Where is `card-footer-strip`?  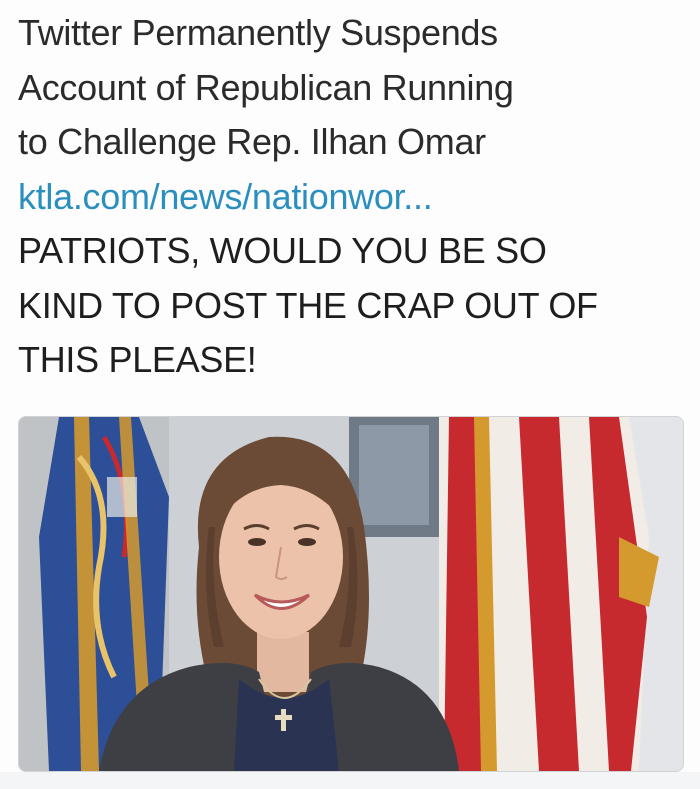 card-footer-strip is located at coordinates (350, 780).